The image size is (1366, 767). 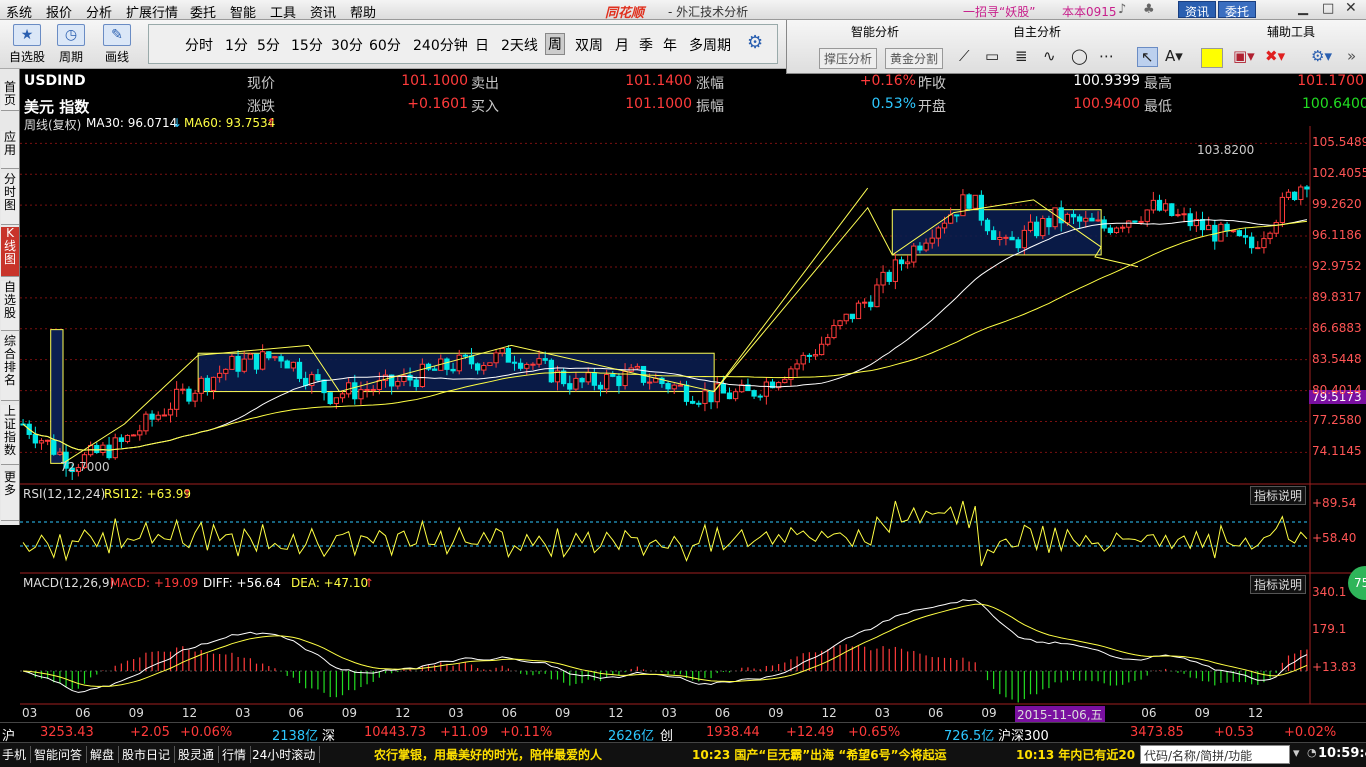 What do you see at coordinates (1321, 56) in the screenshot?
I see `settings-icon: ⚙▾` at bounding box center [1321, 56].